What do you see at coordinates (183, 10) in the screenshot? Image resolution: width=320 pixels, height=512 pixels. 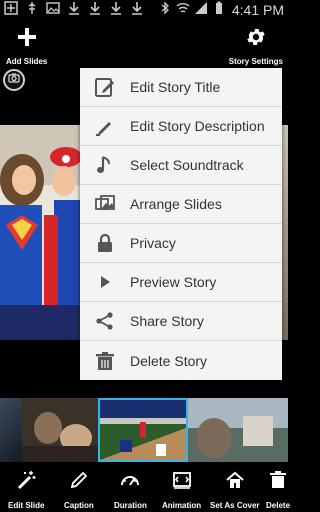 I see `wifi-icon` at bounding box center [183, 10].